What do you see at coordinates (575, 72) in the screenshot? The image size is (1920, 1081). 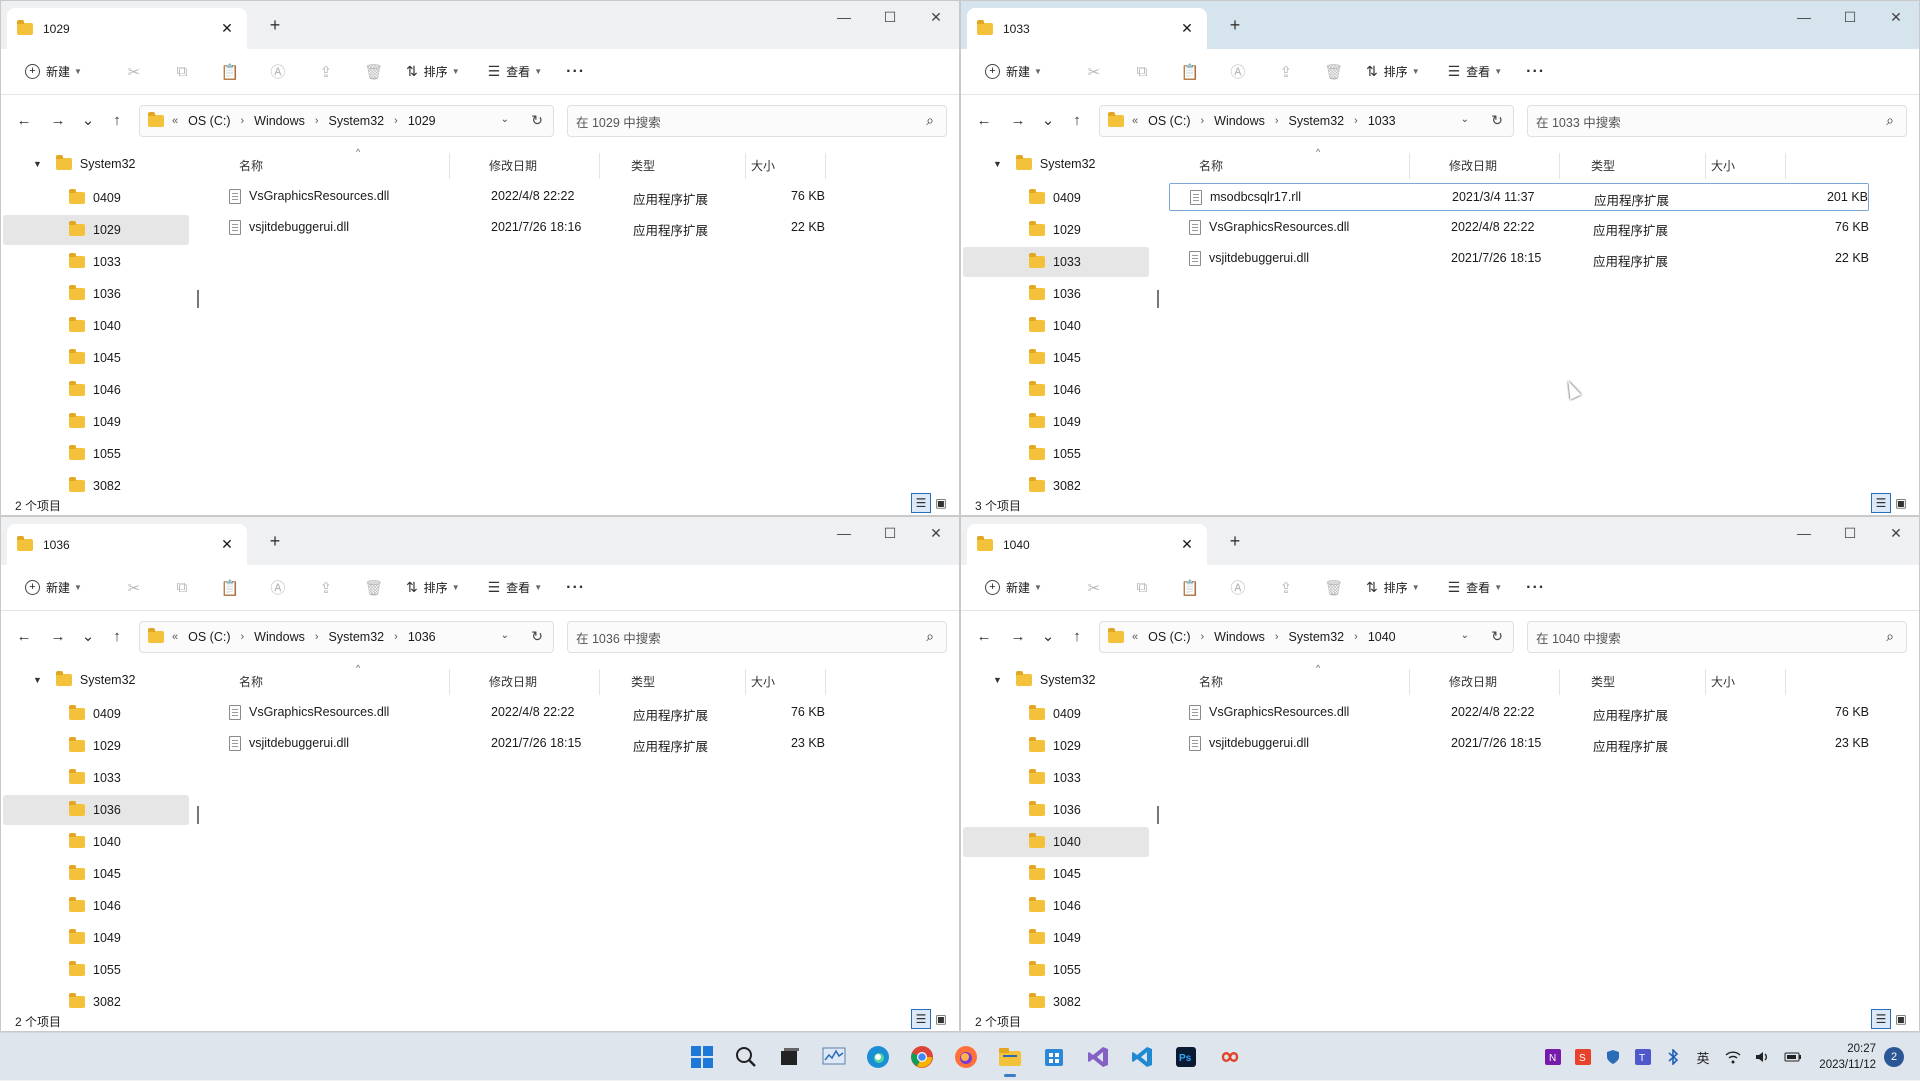 I see `more-options-icon: ···` at bounding box center [575, 72].